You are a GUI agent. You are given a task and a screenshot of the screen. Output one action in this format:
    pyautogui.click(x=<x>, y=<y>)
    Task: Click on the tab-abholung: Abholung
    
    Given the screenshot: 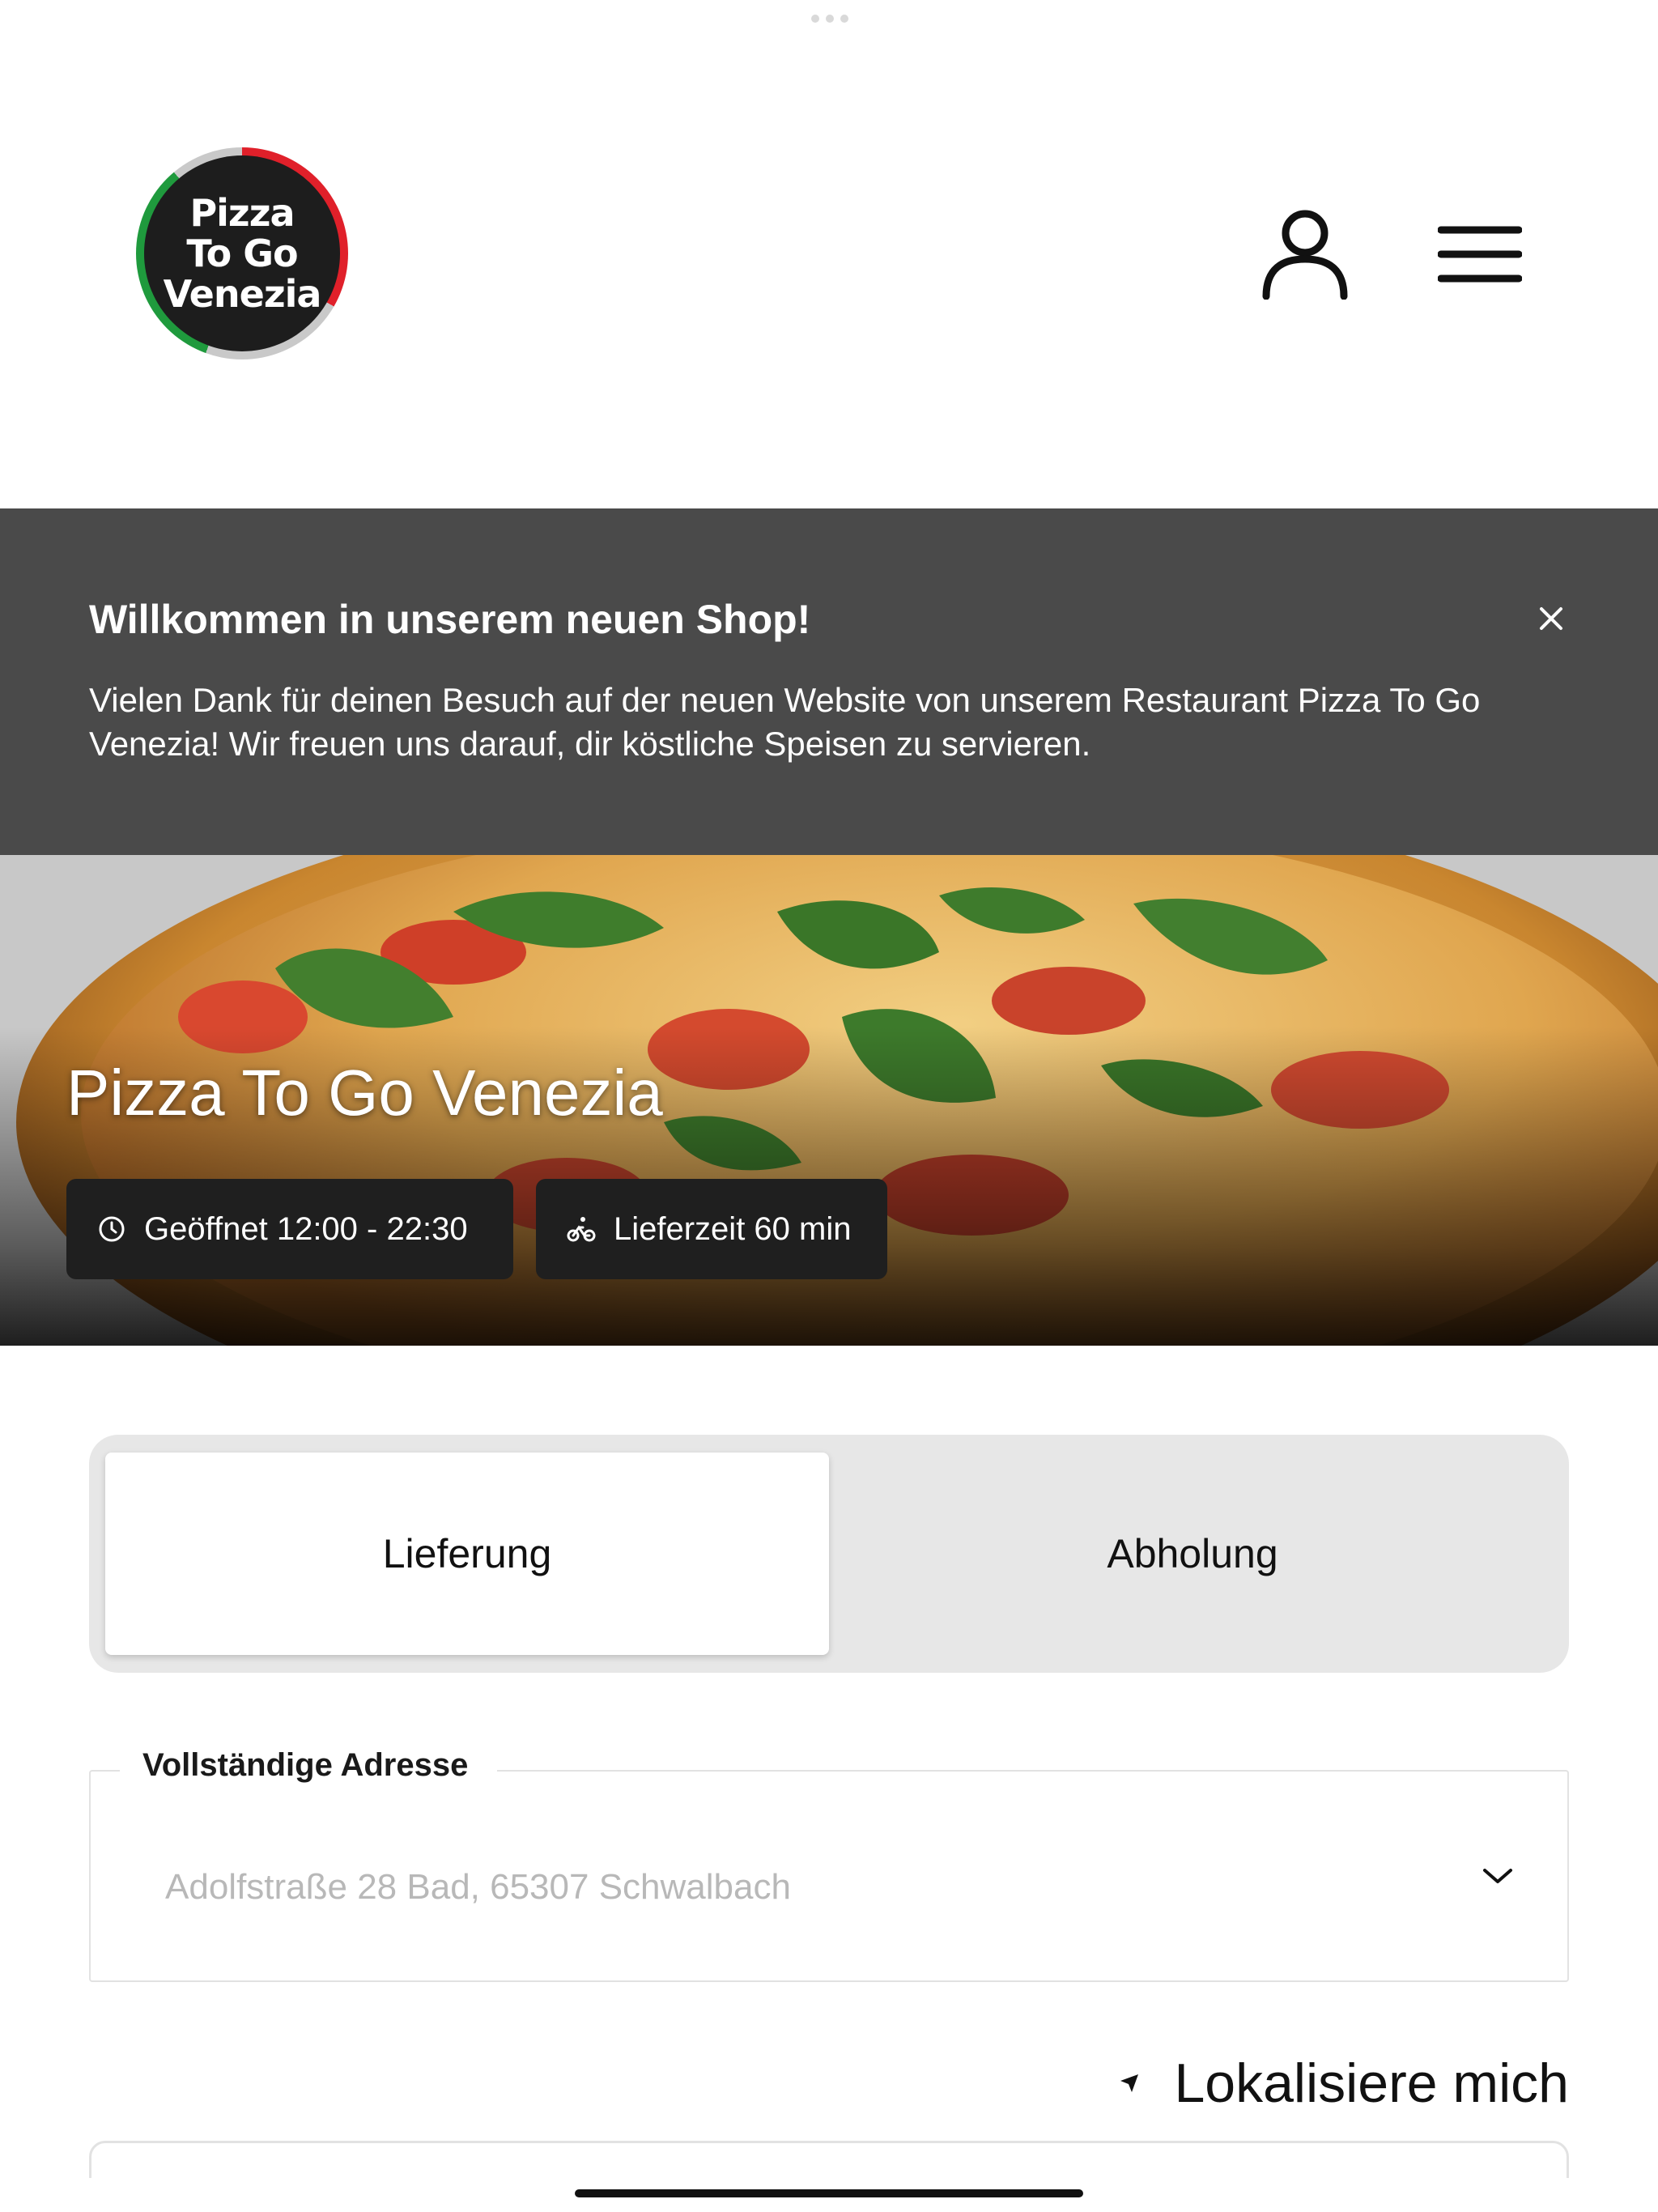 What is the action you would take?
    pyautogui.click(x=1192, y=1554)
    